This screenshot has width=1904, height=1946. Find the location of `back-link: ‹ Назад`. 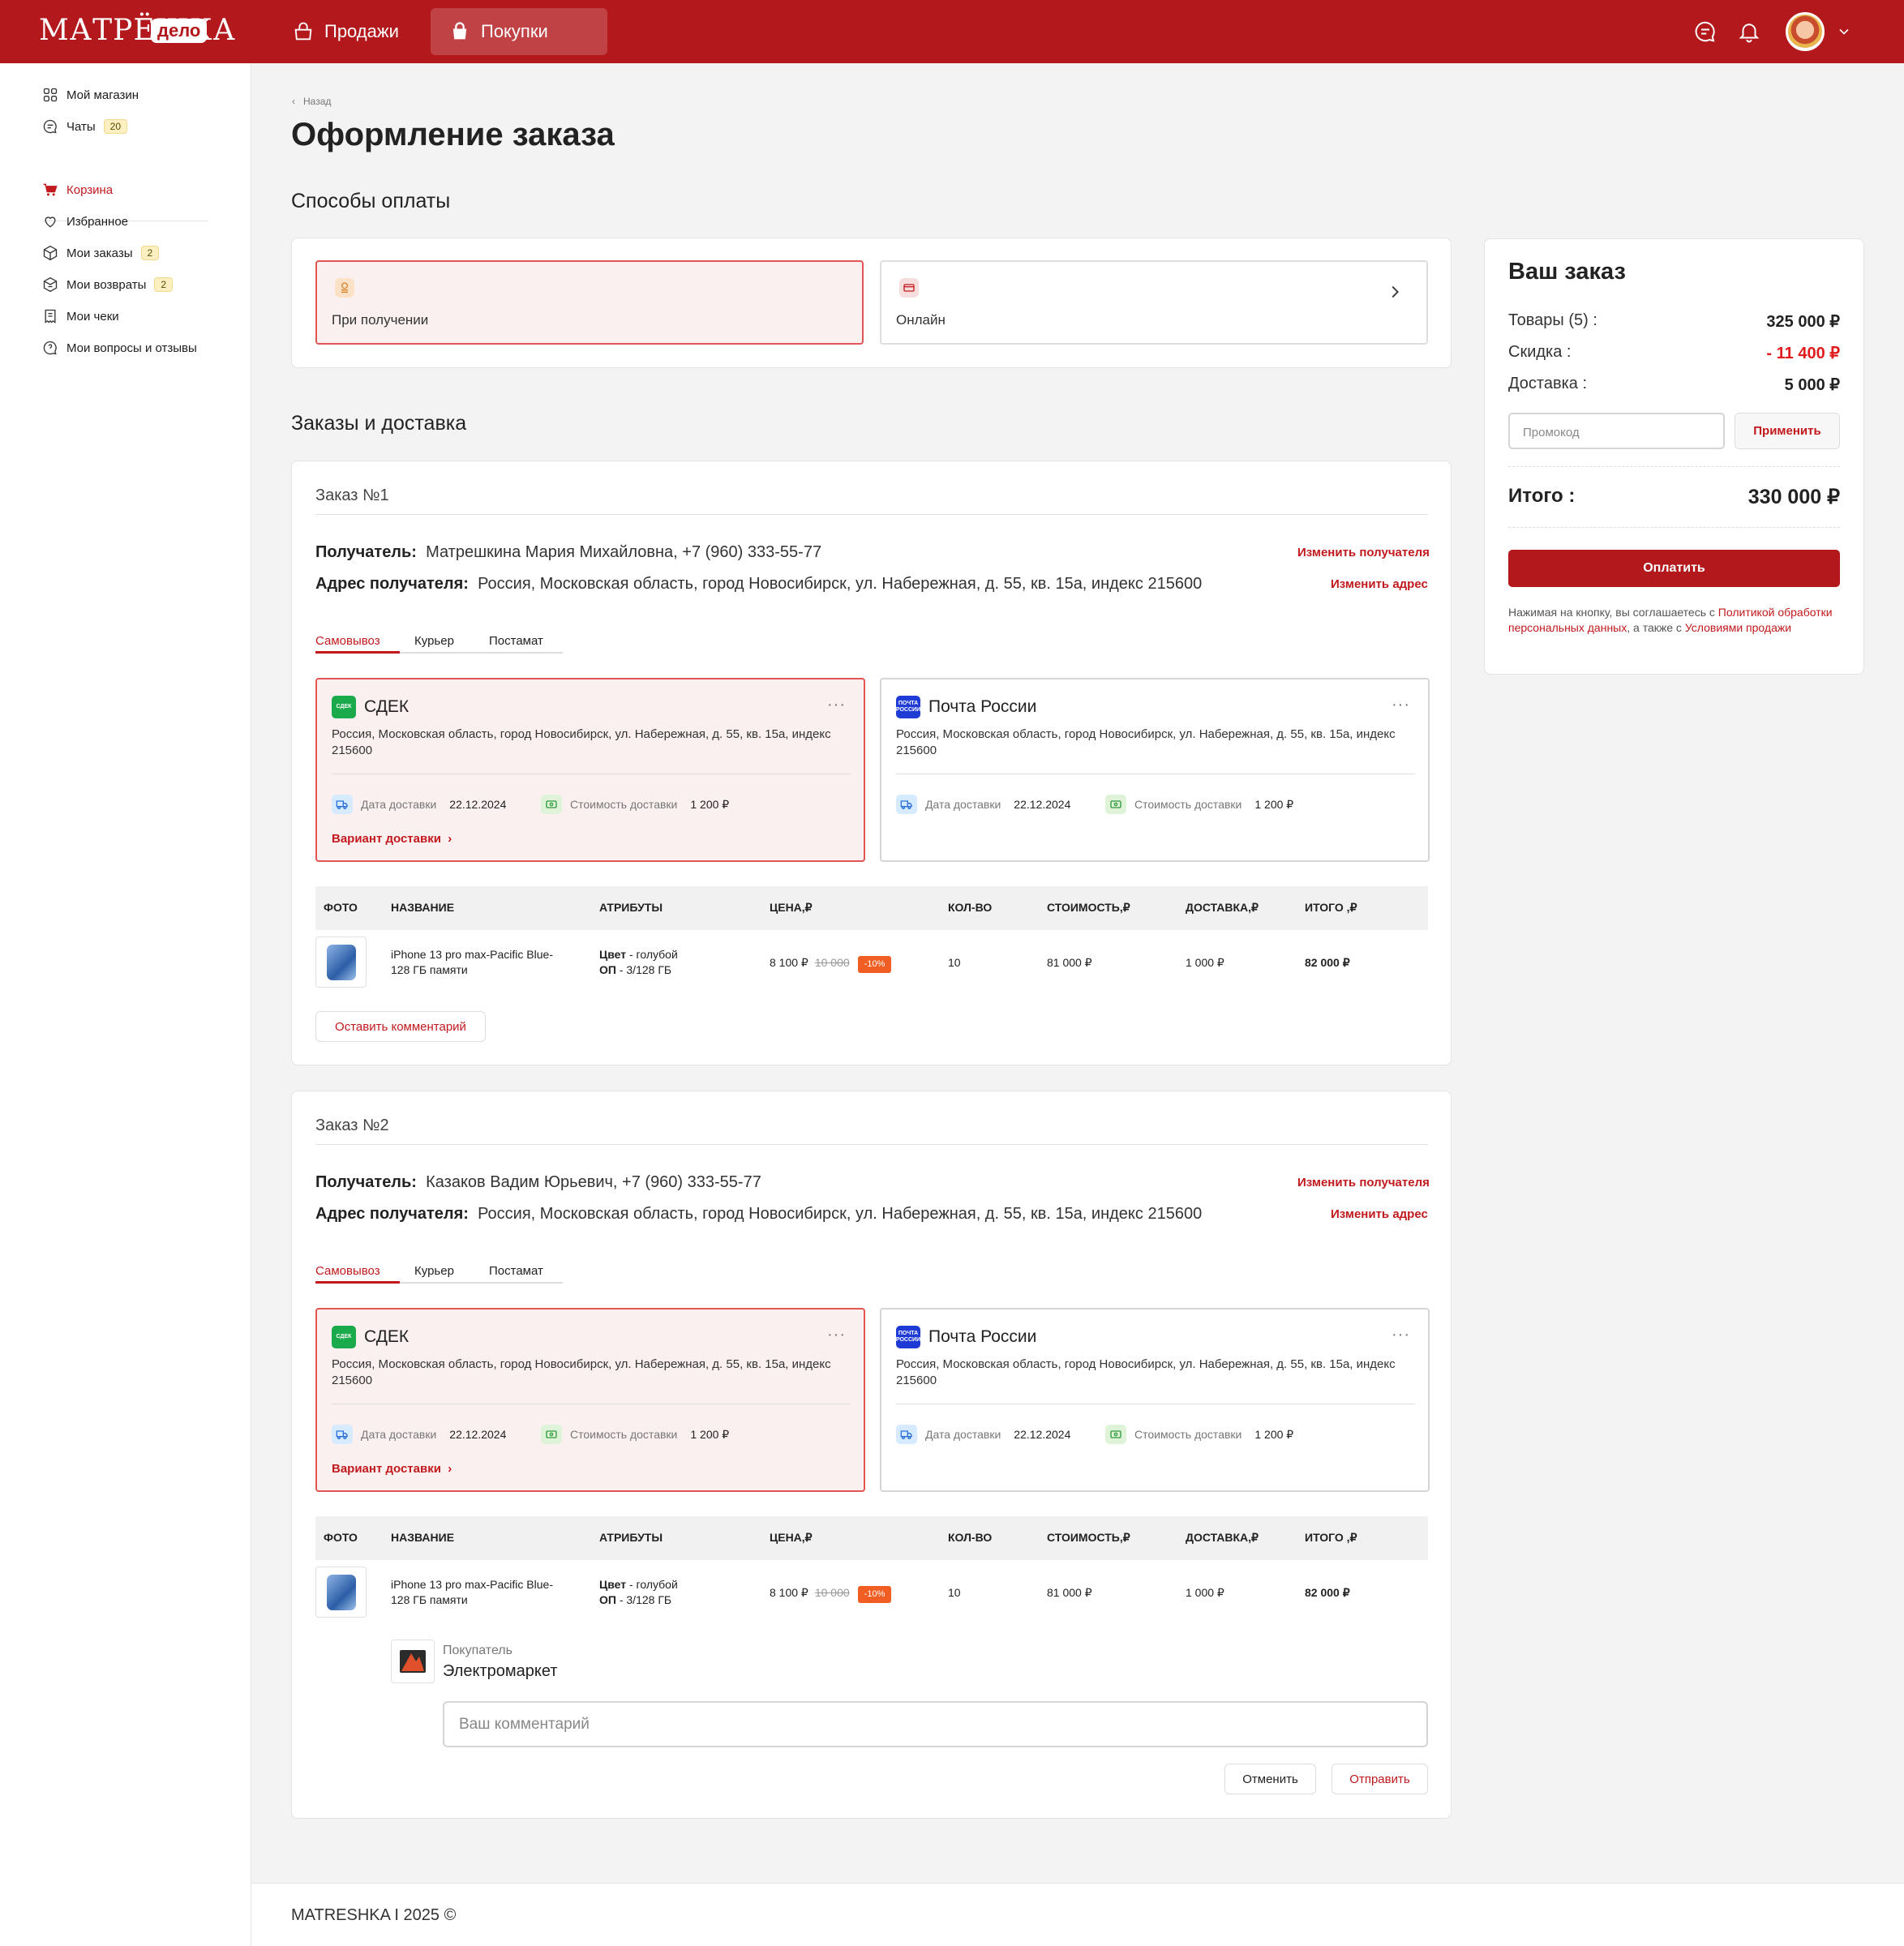

back-link: ‹ Назад is located at coordinates (311, 101).